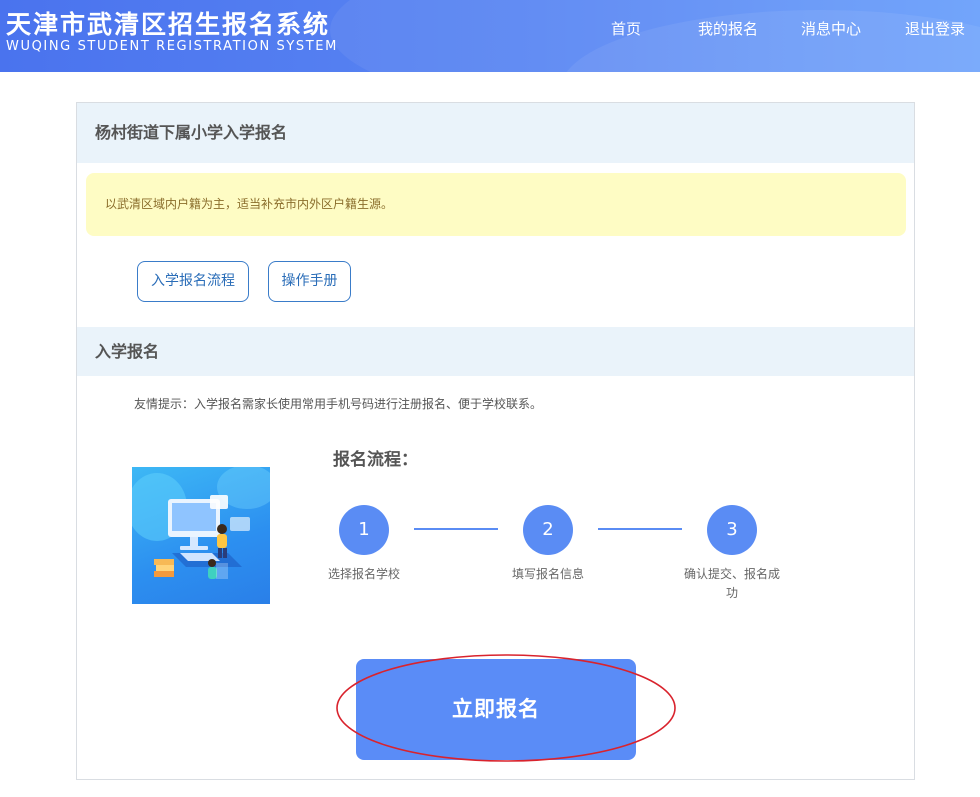 The height and width of the screenshot is (797, 980). What do you see at coordinates (935, 28) in the screenshot?
I see `nav-logout: 退出登录` at bounding box center [935, 28].